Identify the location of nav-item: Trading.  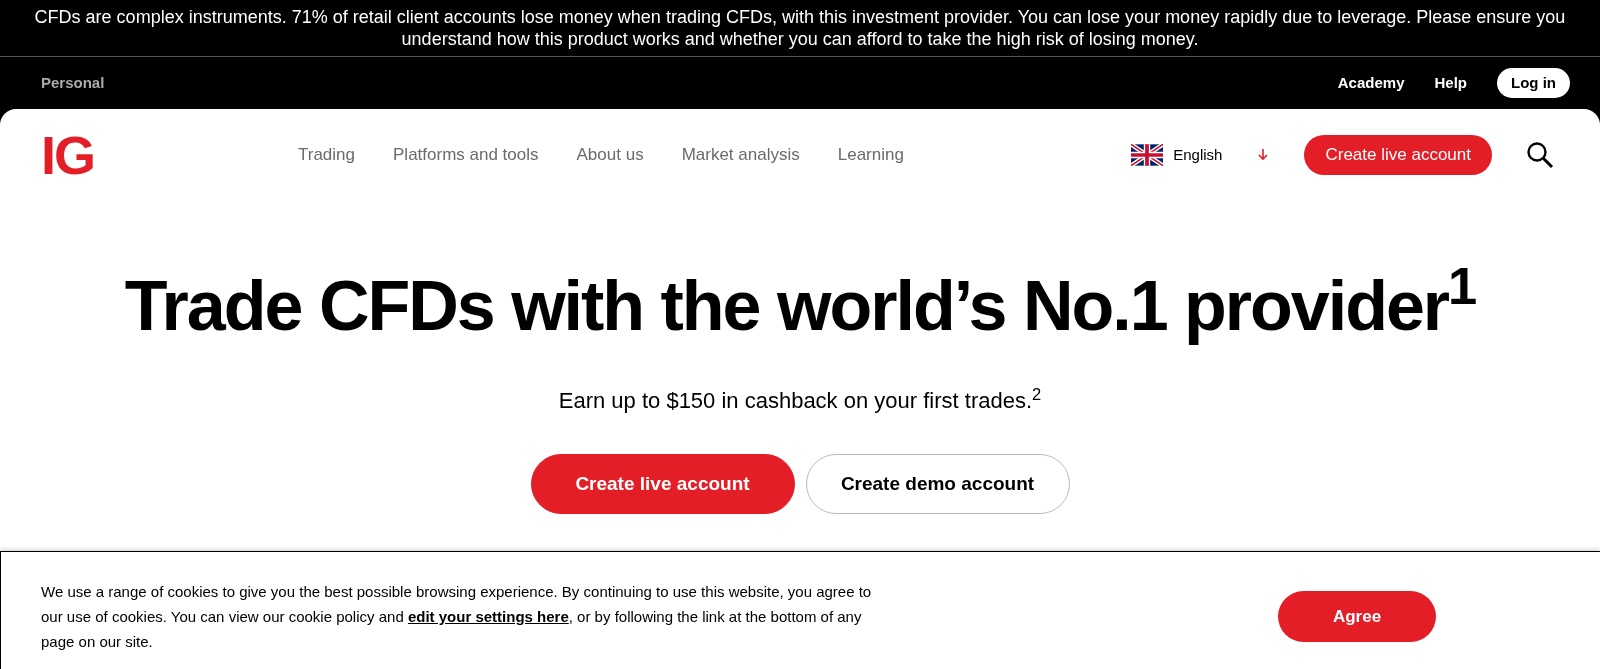
(326, 155).